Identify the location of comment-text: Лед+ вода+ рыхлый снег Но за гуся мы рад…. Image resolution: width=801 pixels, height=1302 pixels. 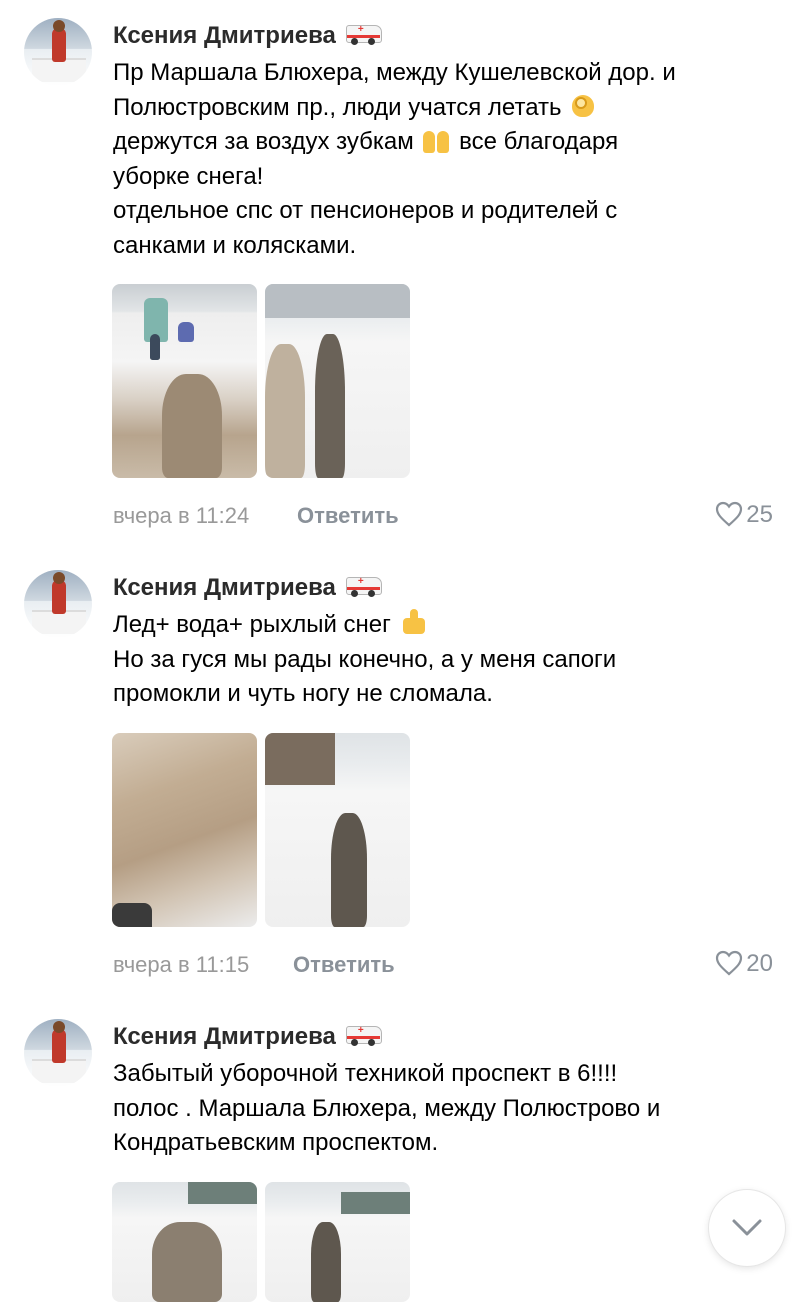
(453, 660).